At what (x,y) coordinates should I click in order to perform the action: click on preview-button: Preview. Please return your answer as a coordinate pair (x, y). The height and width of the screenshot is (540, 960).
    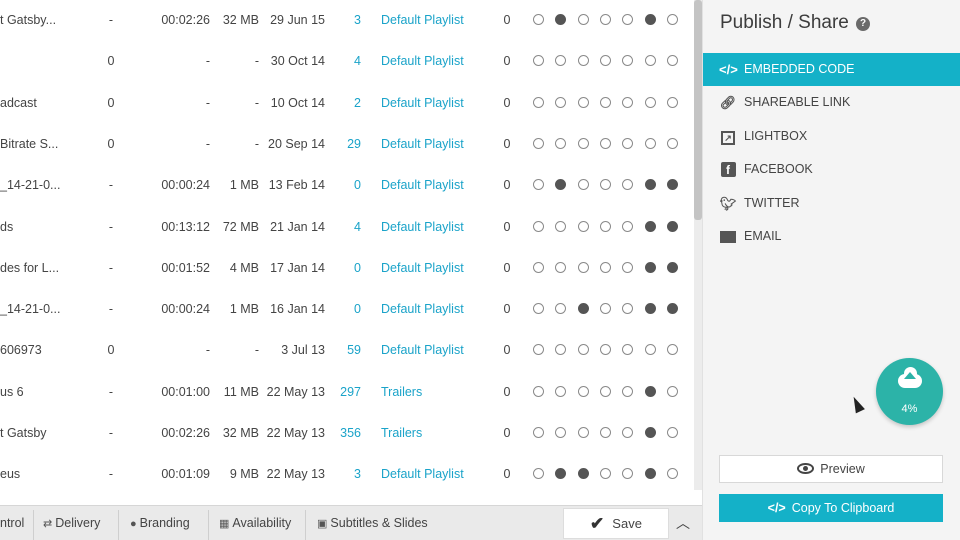
    Looking at the image, I should click on (831, 469).